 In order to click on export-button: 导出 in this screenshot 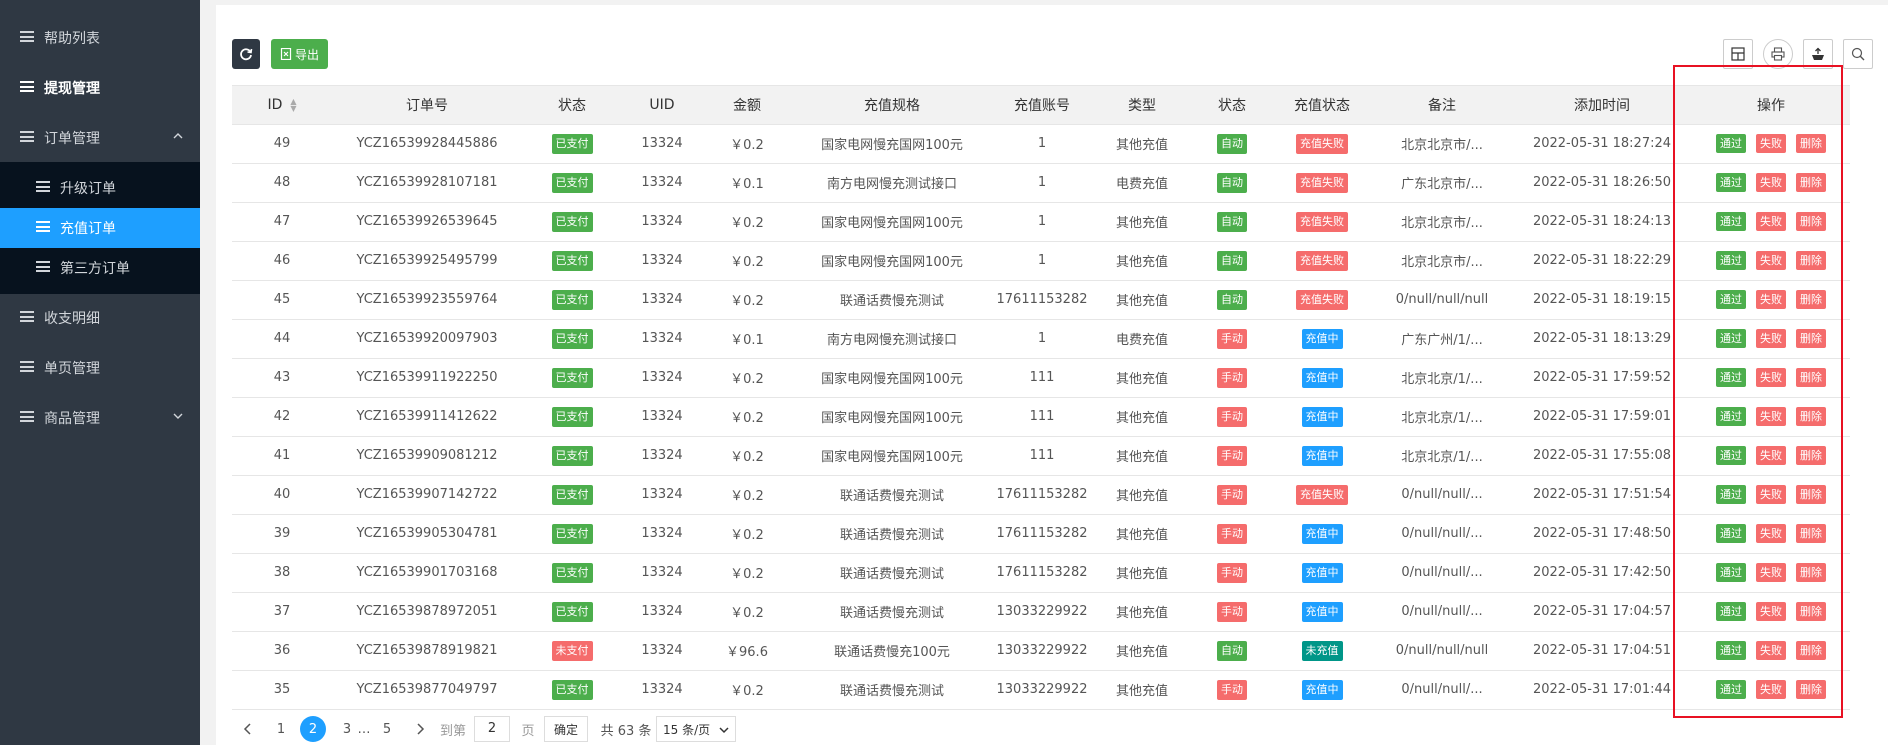, I will do `click(299, 54)`.